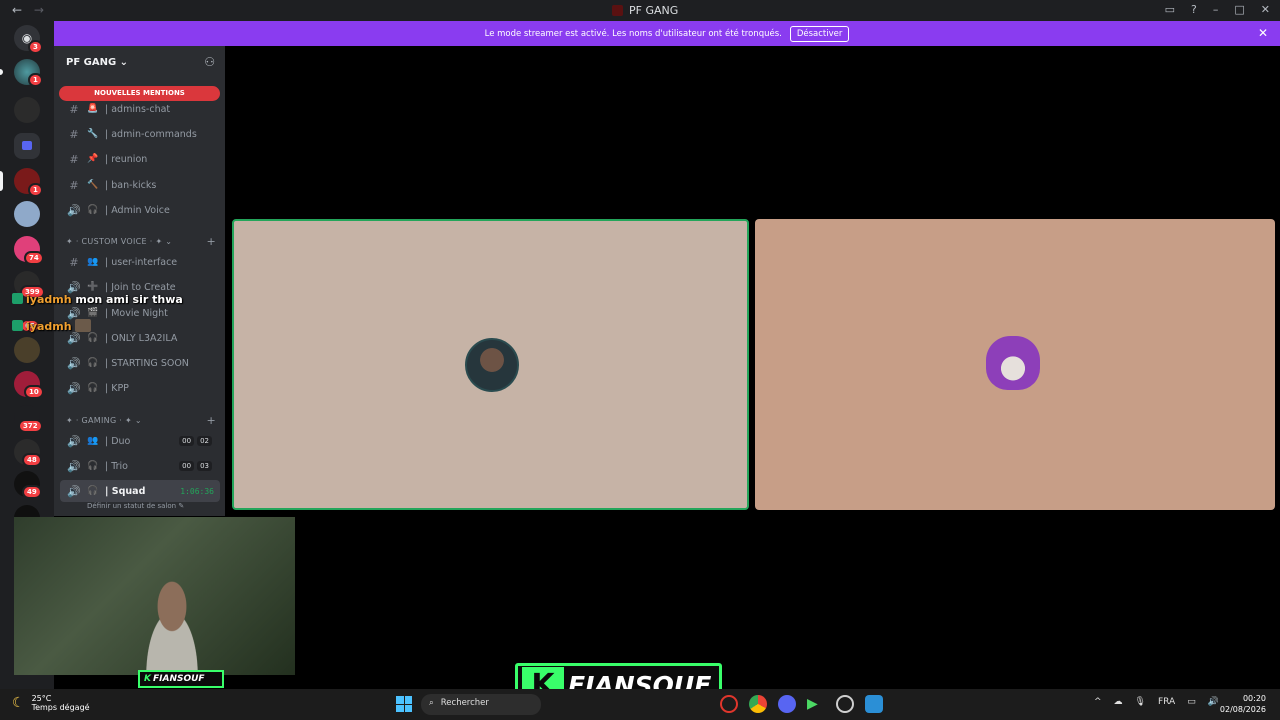  I want to click on disable-streamer-mode-button: Désactiver, so click(819, 33).